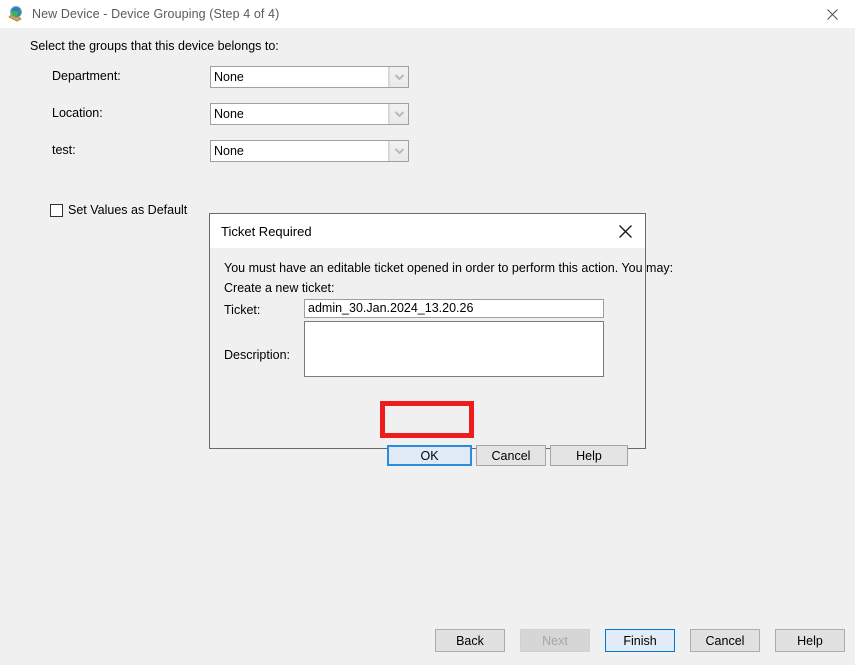 The width and height of the screenshot is (855, 665). What do you see at coordinates (454, 349) in the screenshot?
I see `description-input` at bounding box center [454, 349].